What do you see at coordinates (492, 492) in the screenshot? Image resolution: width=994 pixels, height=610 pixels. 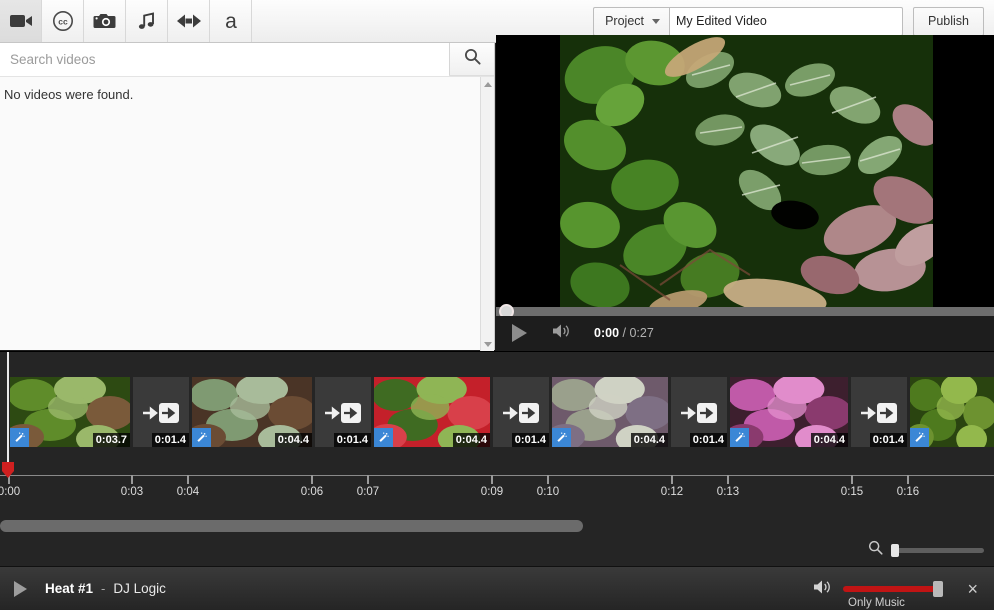 I see `ruler-tick-label: 0:09` at bounding box center [492, 492].